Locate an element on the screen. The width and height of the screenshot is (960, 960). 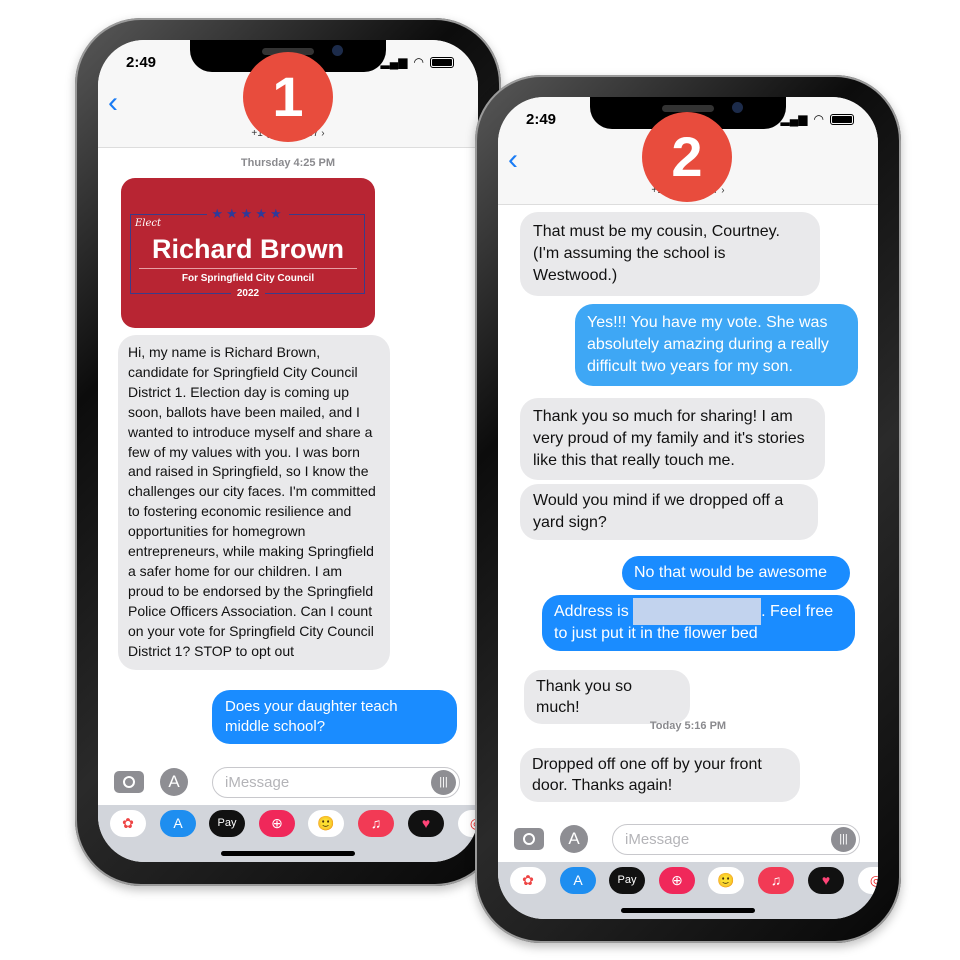
poster-year: 2022 is located at coordinates (248, 293).